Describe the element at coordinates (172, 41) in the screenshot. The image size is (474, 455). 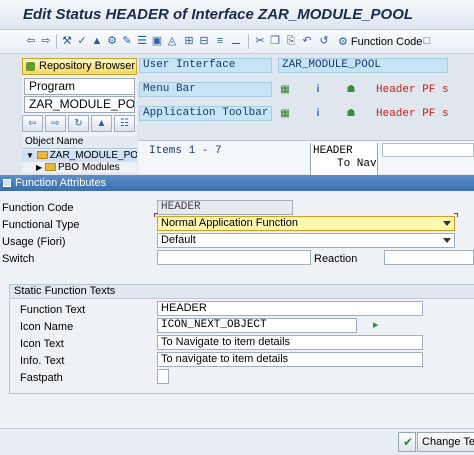
I see `navigate-icon: ◬` at that location.